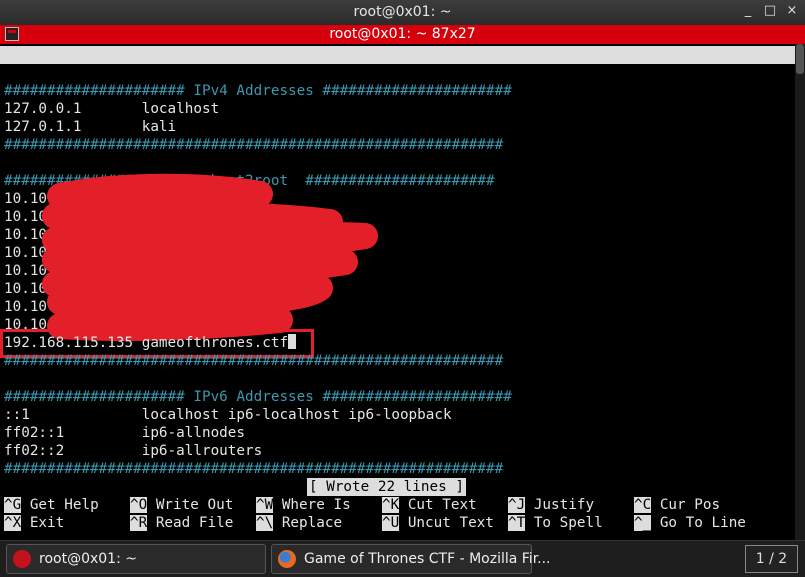 The height and width of the screenshot is (577, 805). I want to click on shortcut-label: Get Help, so click(64, 505).